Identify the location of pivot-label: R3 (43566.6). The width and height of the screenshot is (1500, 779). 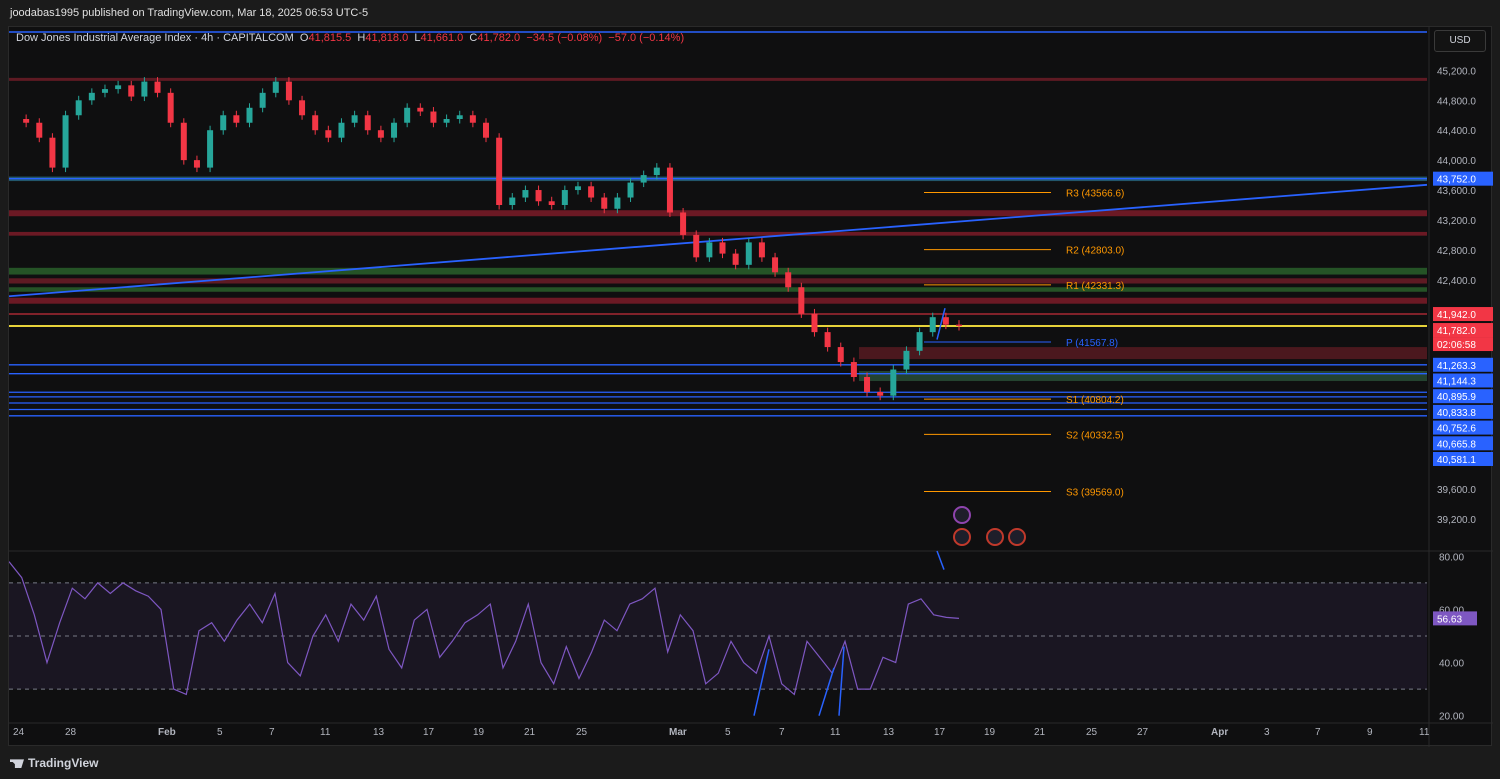
(1095, 194).